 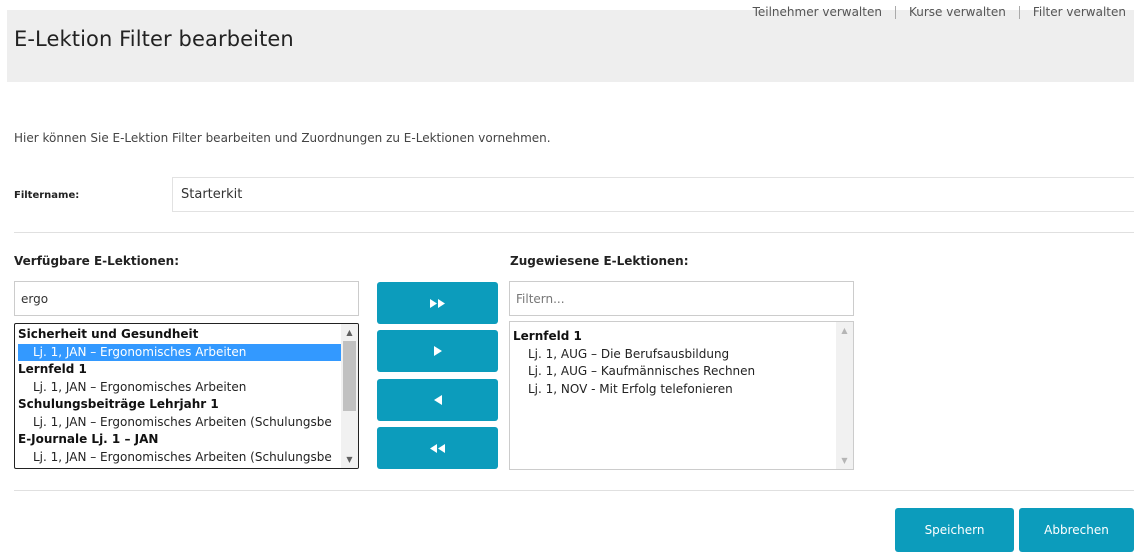 I want to click on assigned-lessons-label: Zugewiesene E-Lektionen:, so click(x=599, y=261).